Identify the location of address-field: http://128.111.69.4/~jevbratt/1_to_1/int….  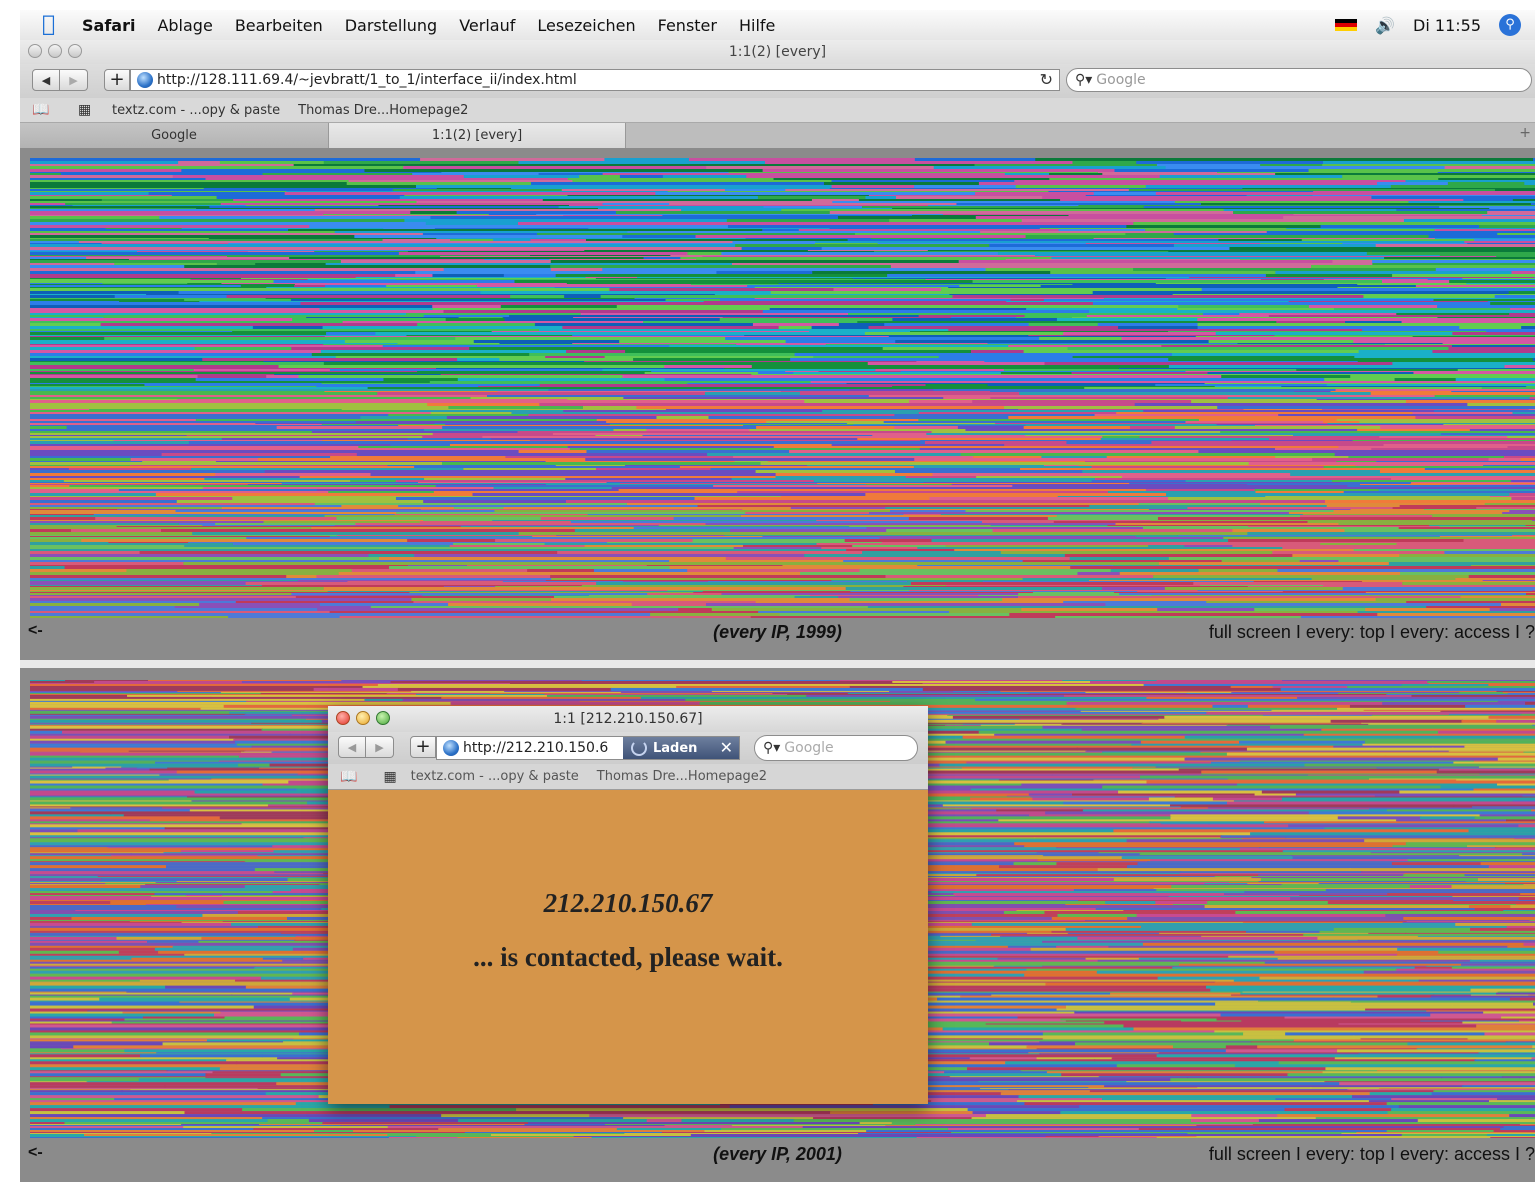
(595, 80).